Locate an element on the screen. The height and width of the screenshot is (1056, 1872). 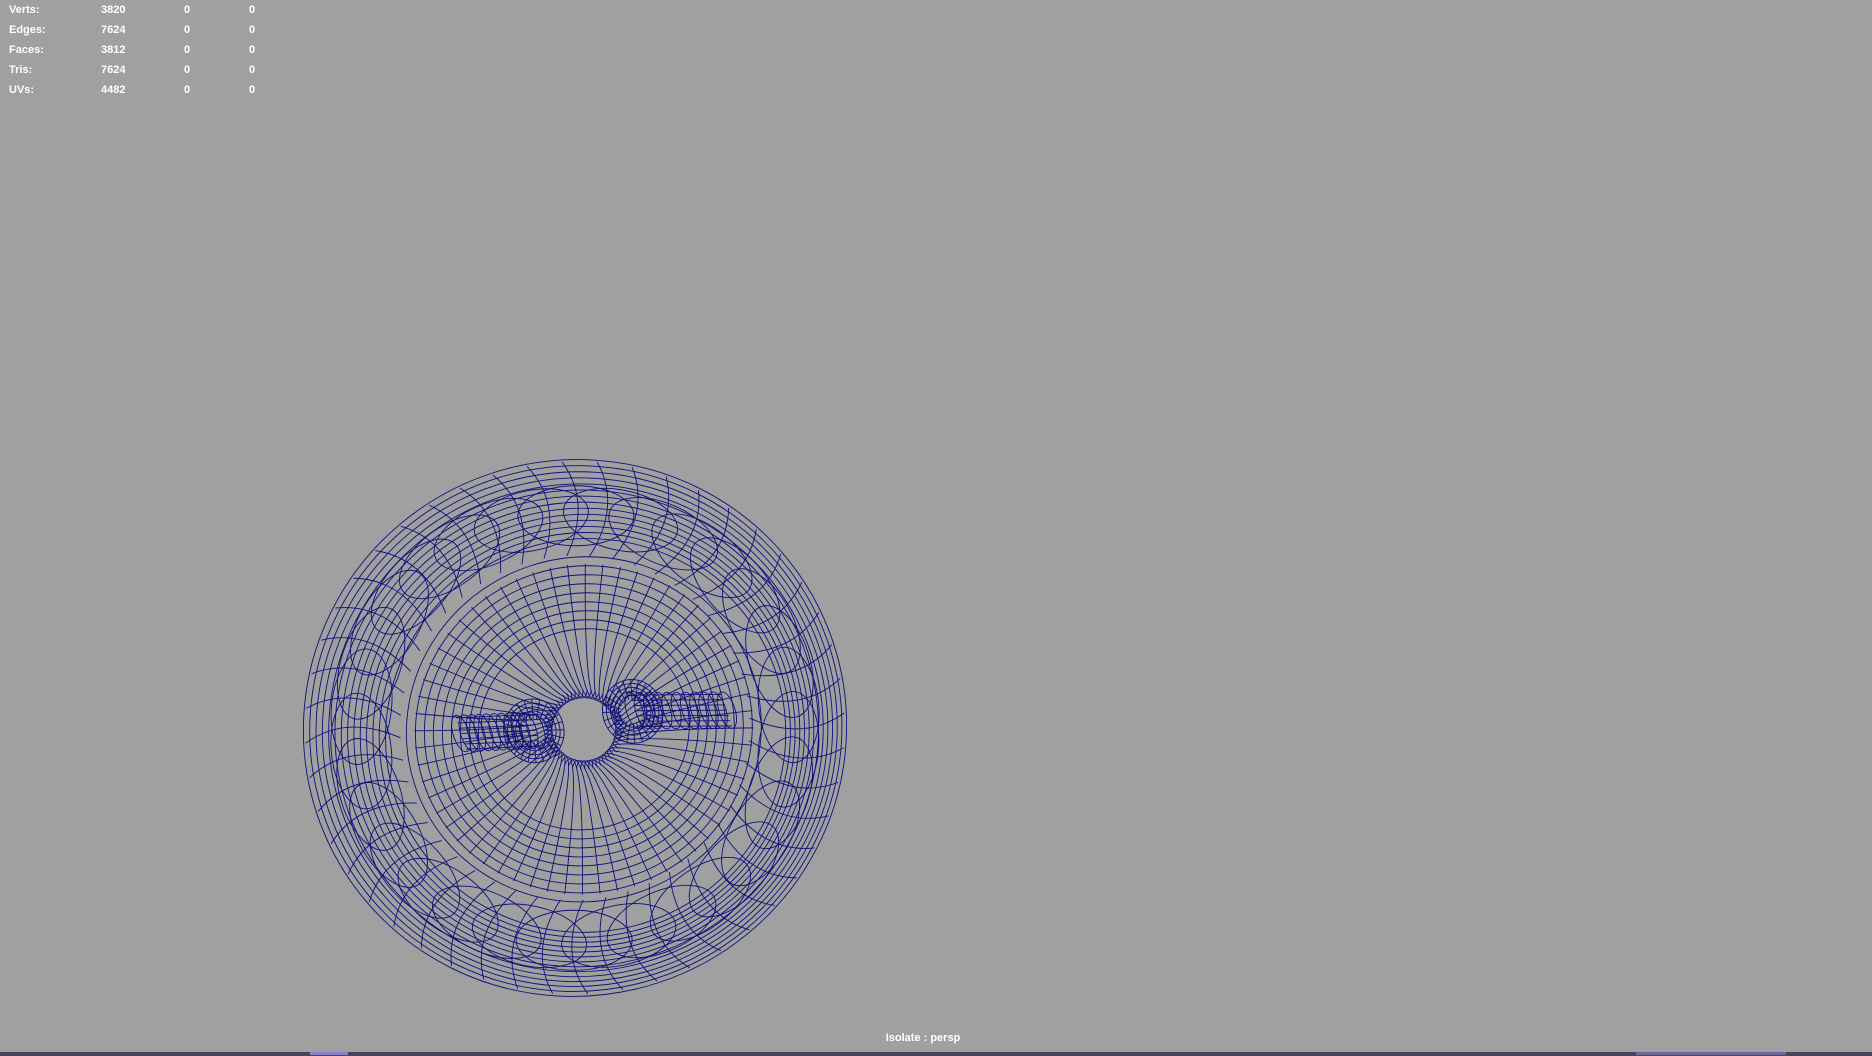
wireframe-group is located at coordinates (575, 728).